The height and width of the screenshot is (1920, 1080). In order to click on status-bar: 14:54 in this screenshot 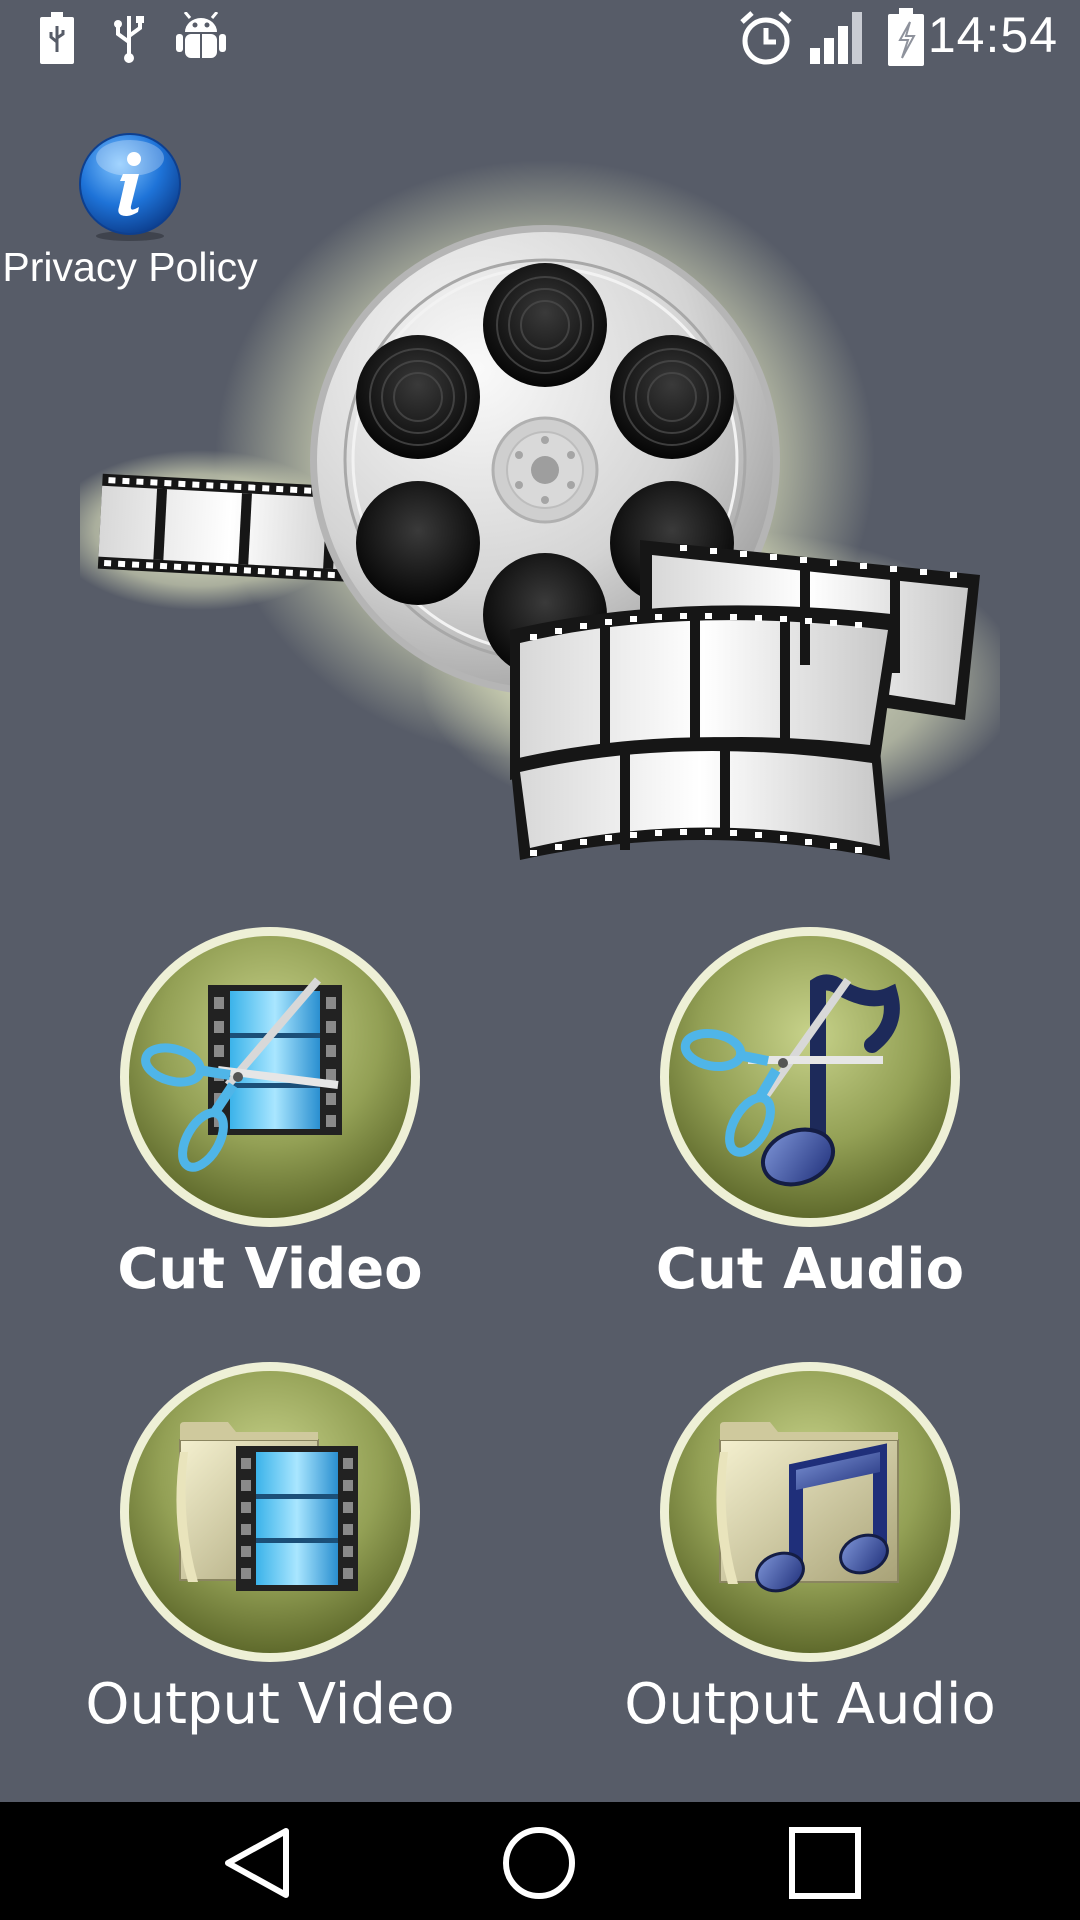, I will do `click(540, 38)`.